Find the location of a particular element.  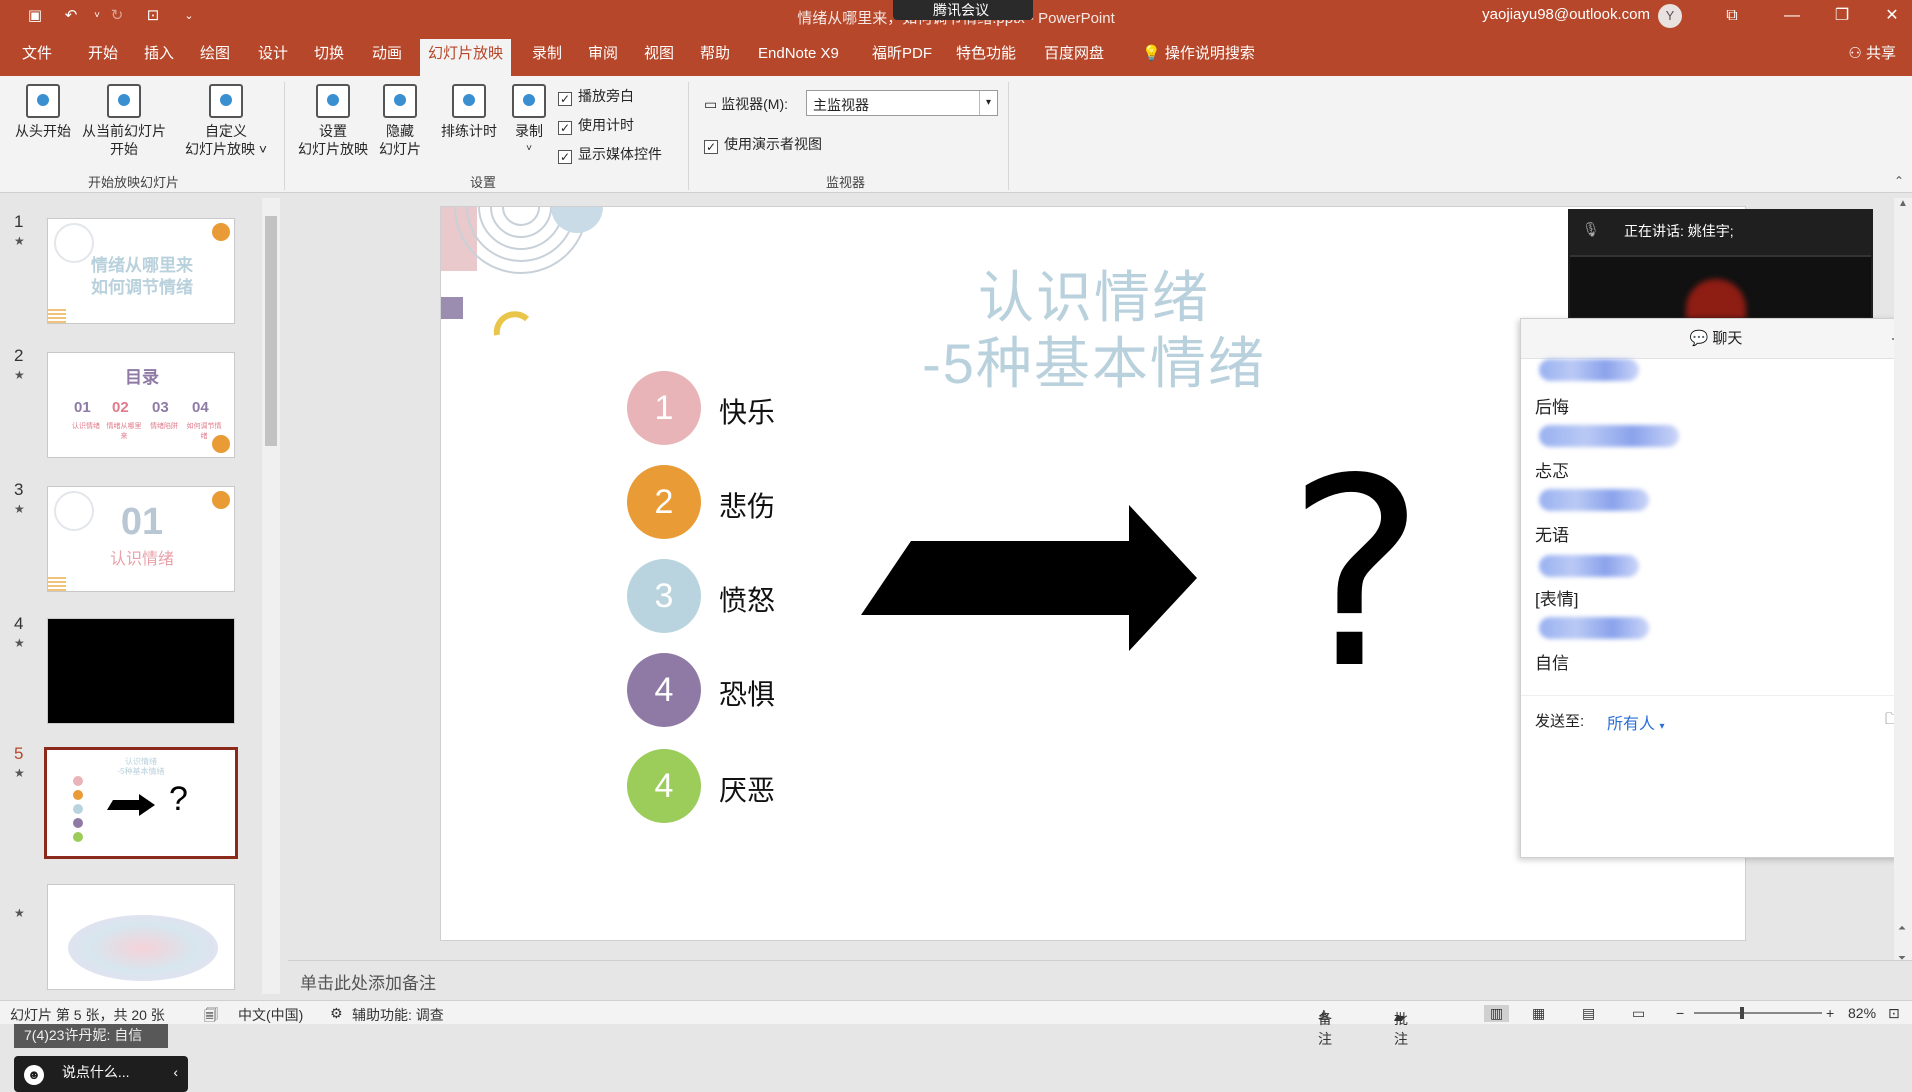

notes-placeholder: 单击此处添加备注 is located at coordinates (368, 983).